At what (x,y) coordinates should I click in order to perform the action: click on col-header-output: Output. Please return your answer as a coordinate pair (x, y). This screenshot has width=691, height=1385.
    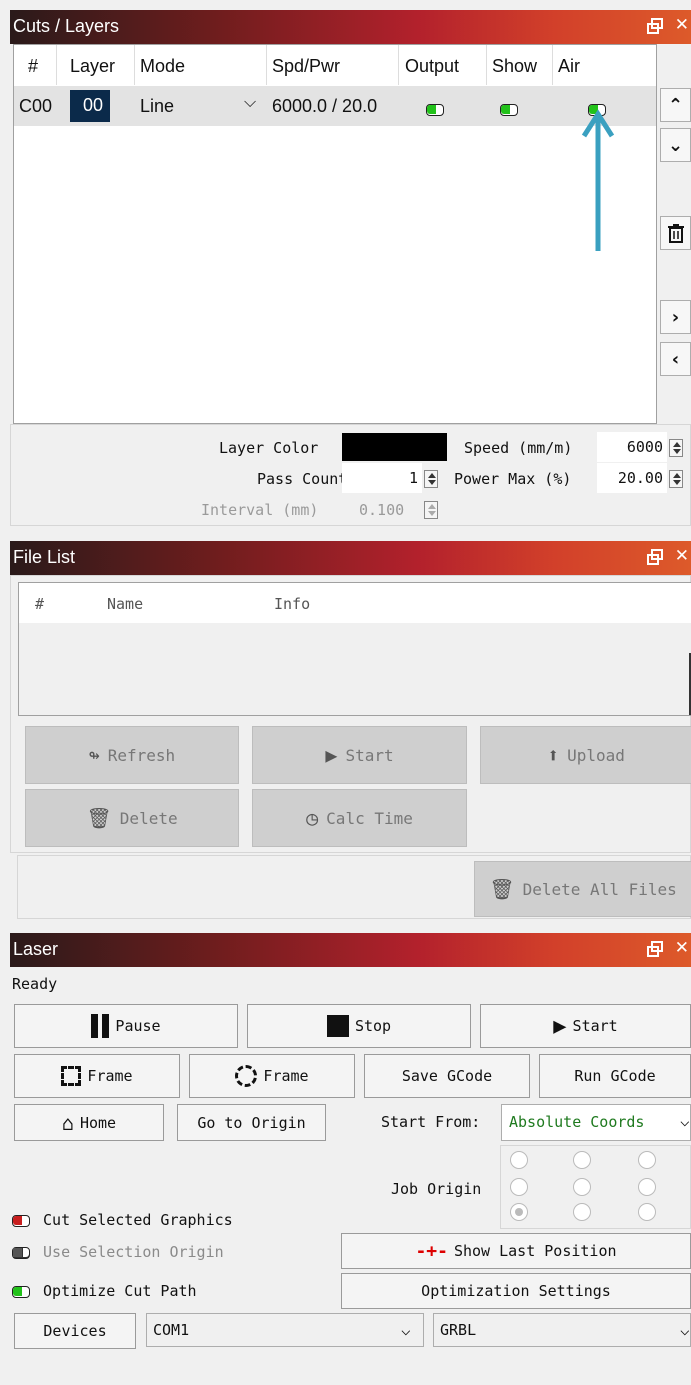
    Looking at the image, I should click on (432, 66).